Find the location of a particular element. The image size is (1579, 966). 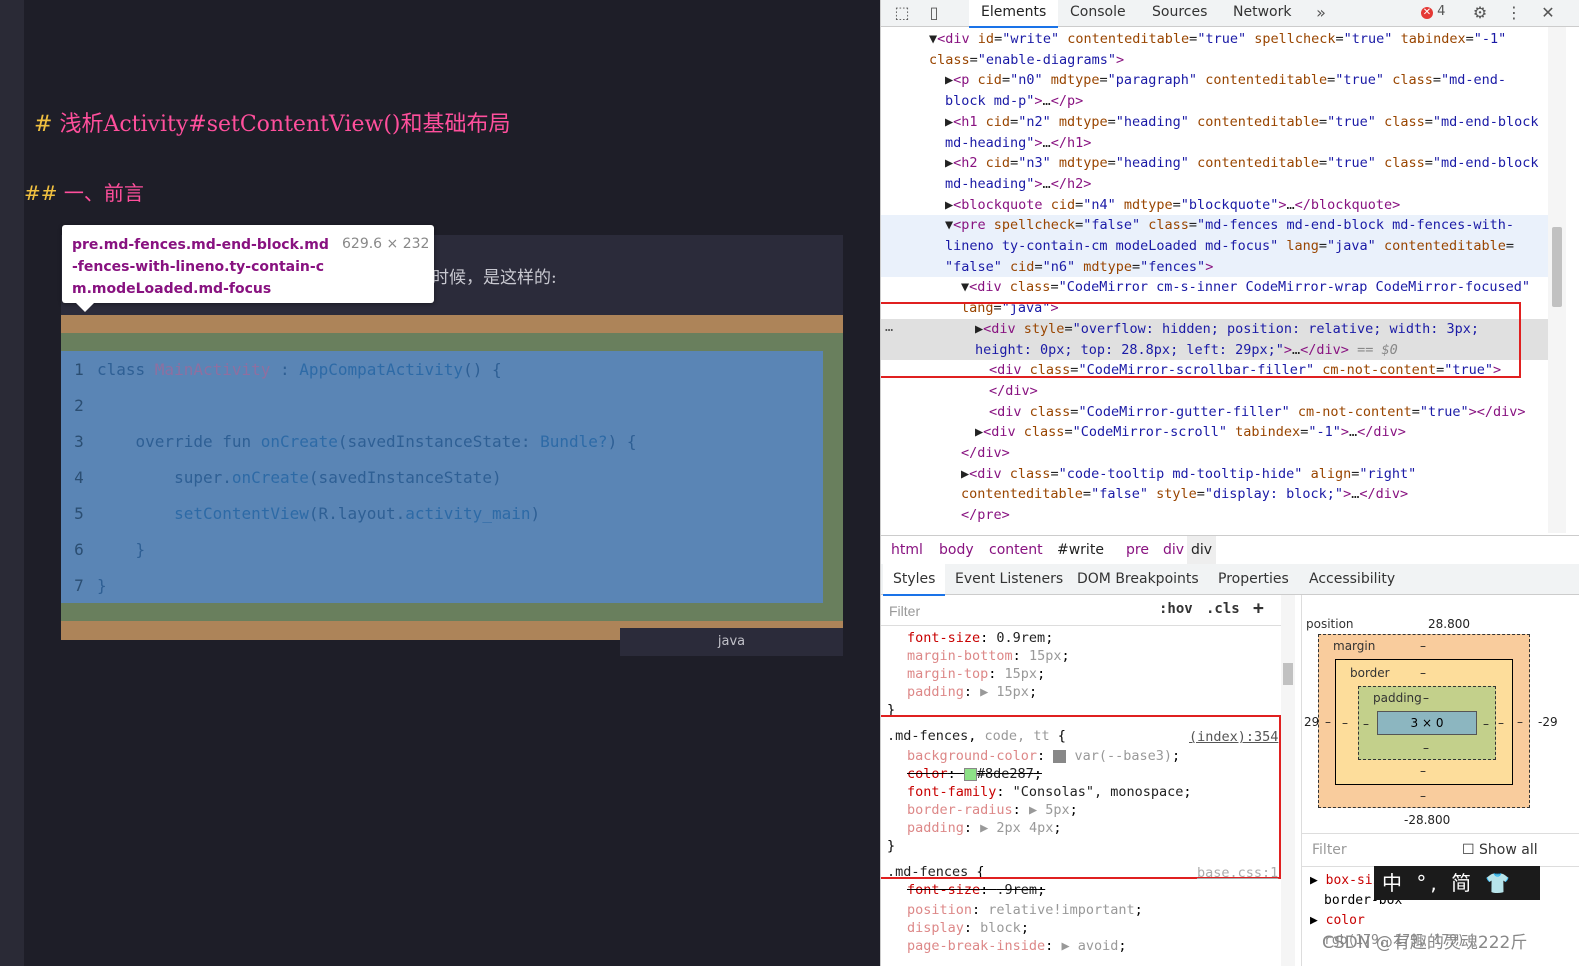

dom-node-line: class="enable-diagrams"> is located at coordinates (1026, 60).